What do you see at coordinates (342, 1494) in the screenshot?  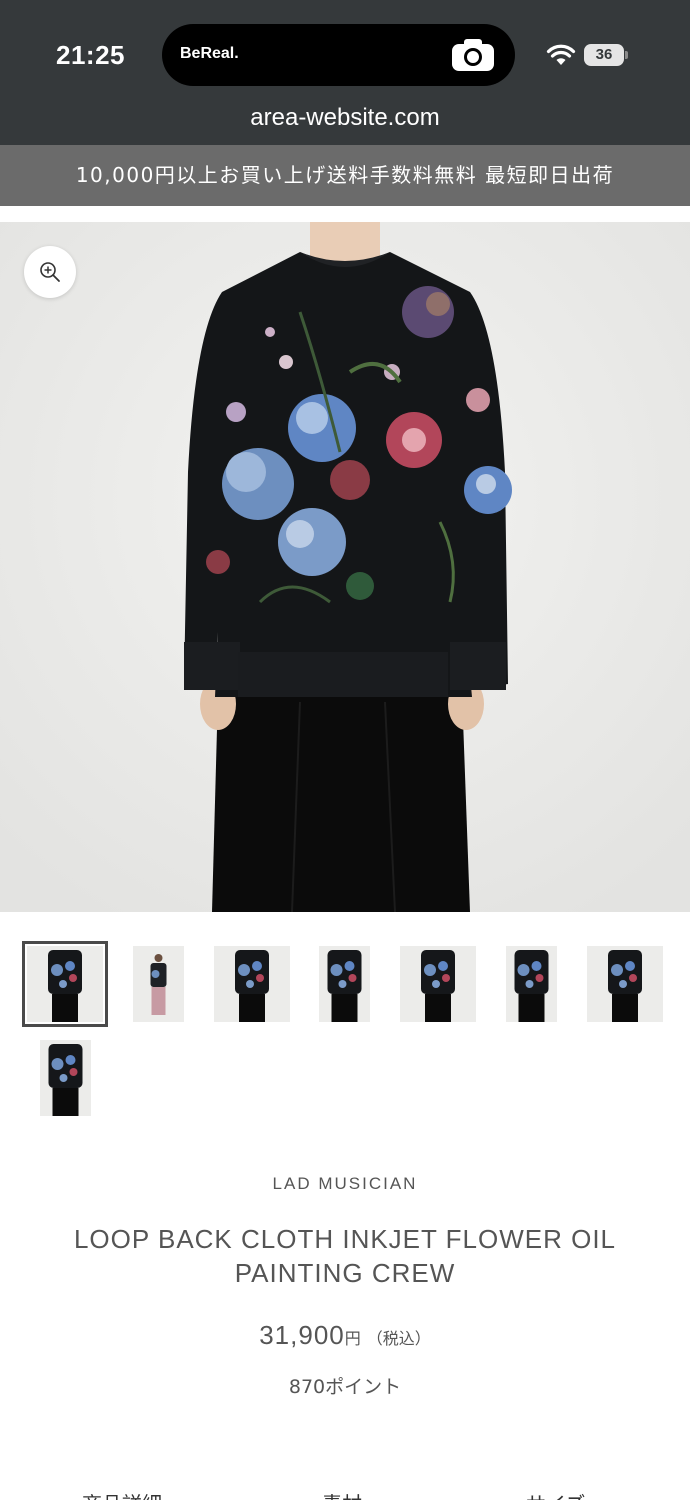 I see `tab-material: 素材` at bounding box center [342, 1494].